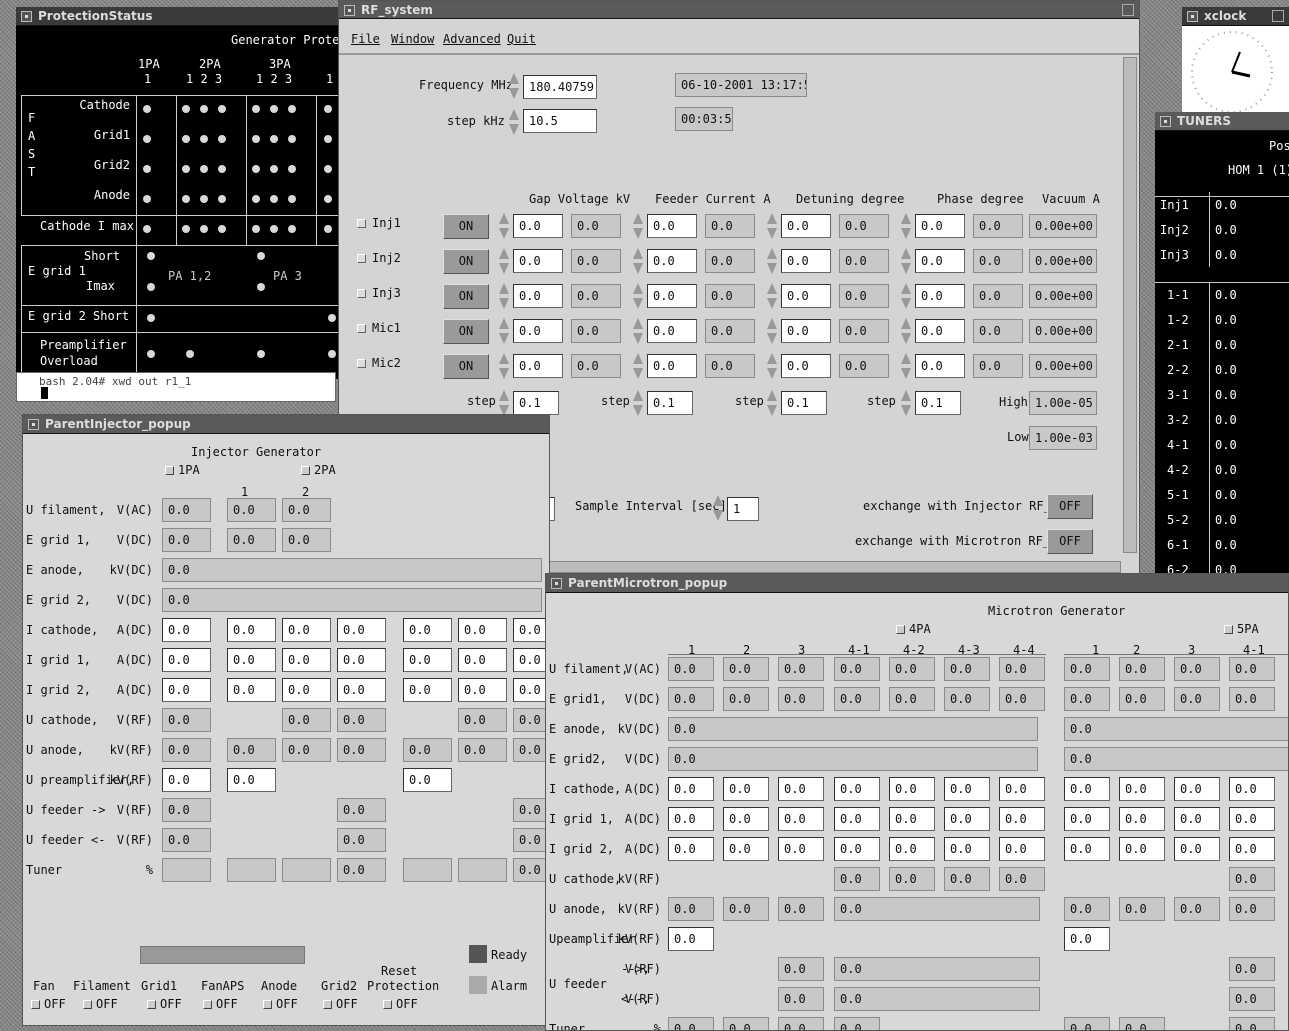  I want to click on sample-interval-input: 1, so click(743, 509).